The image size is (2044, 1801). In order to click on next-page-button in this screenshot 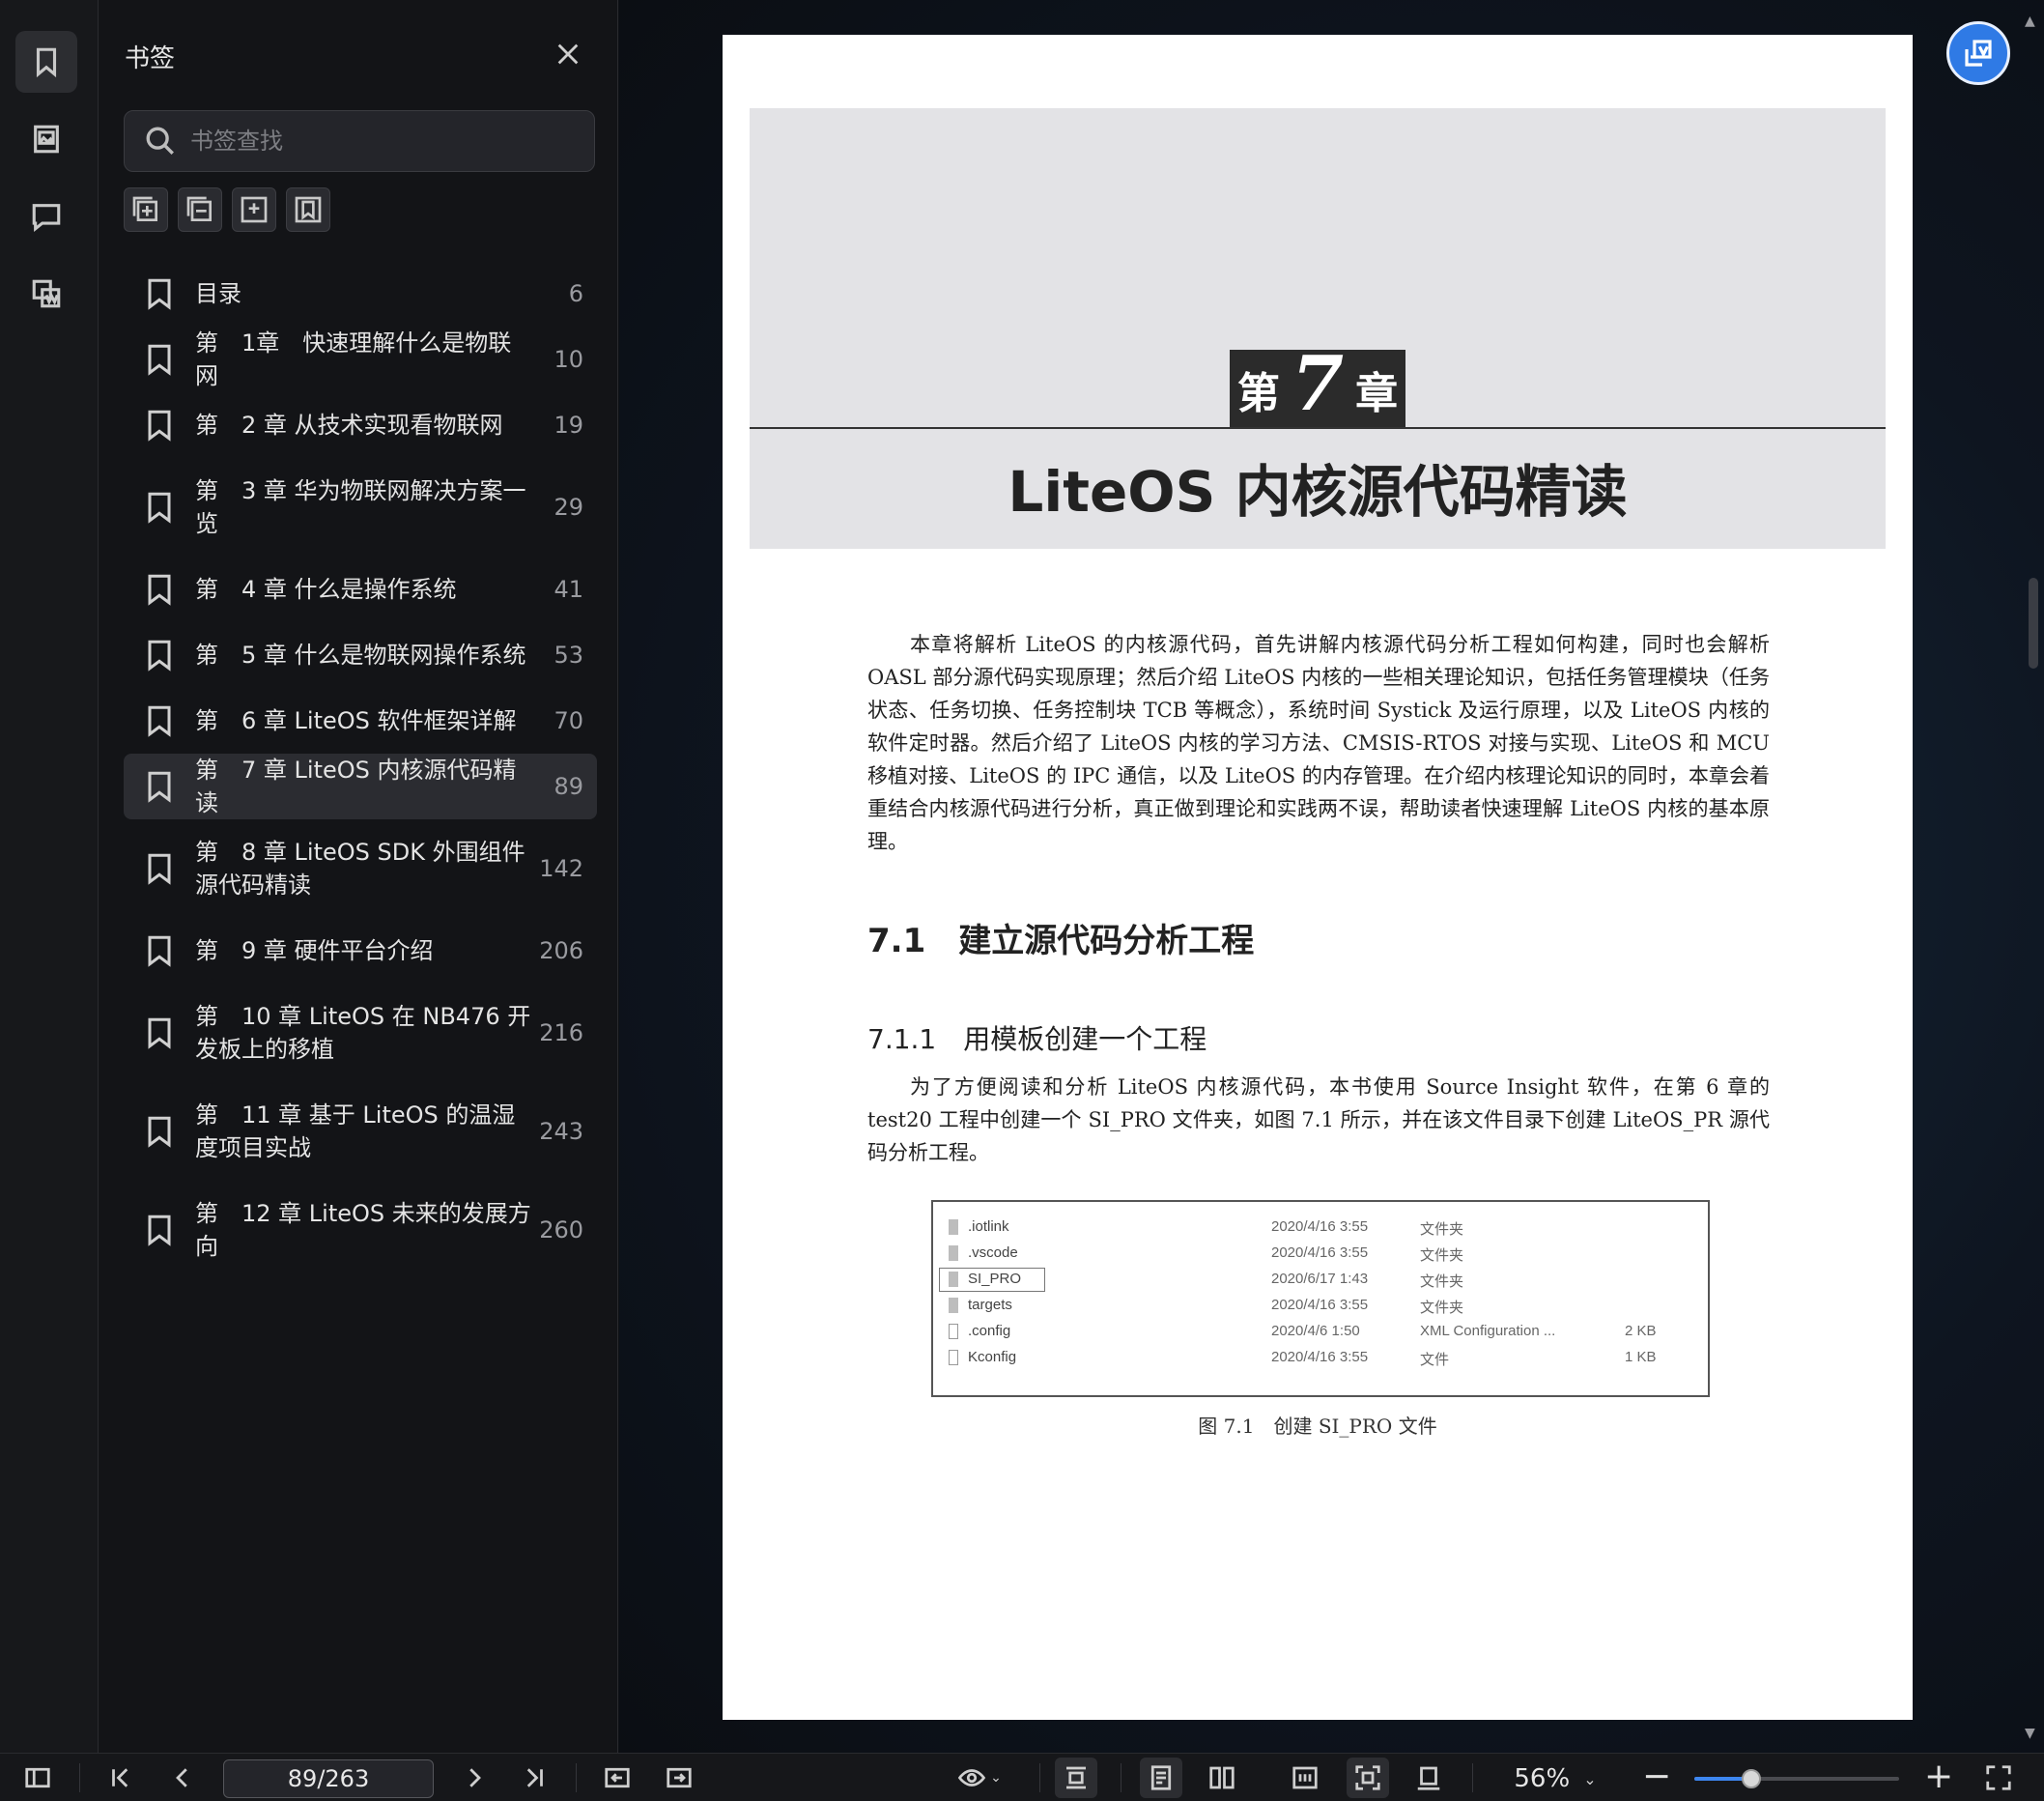, I will do `click(475, 1777)`.